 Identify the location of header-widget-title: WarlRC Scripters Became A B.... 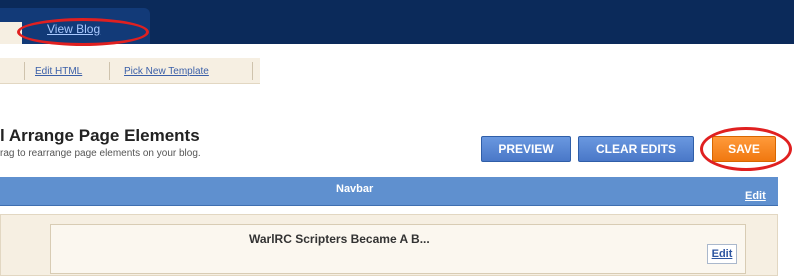
(339, 239).